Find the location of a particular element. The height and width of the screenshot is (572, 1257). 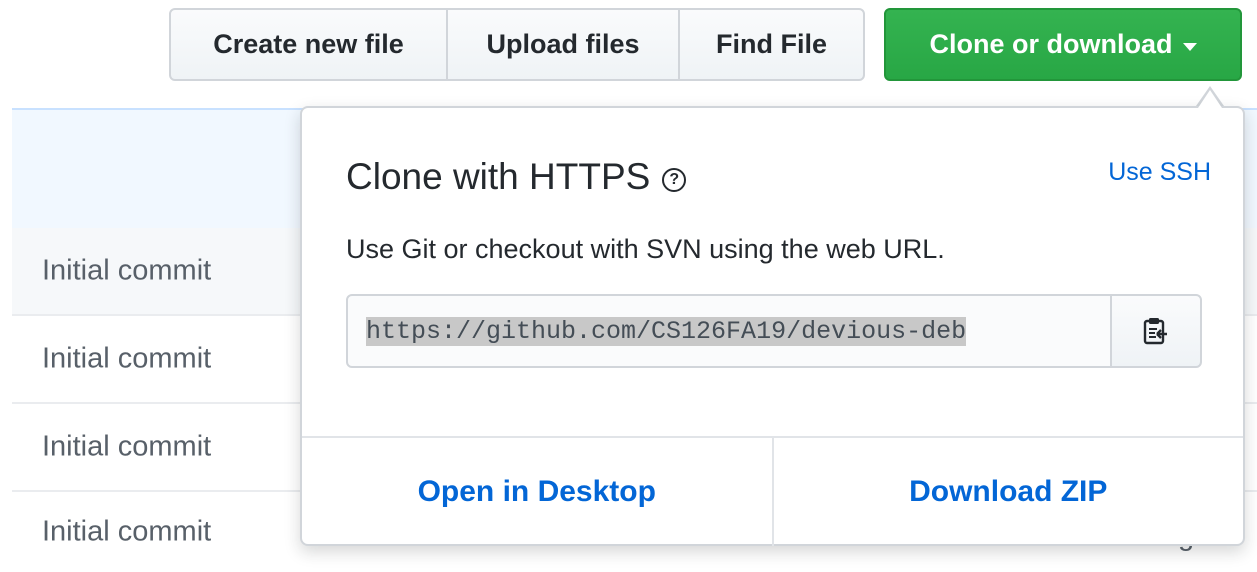

copy-url-button is located at coordinates (1156, 331).